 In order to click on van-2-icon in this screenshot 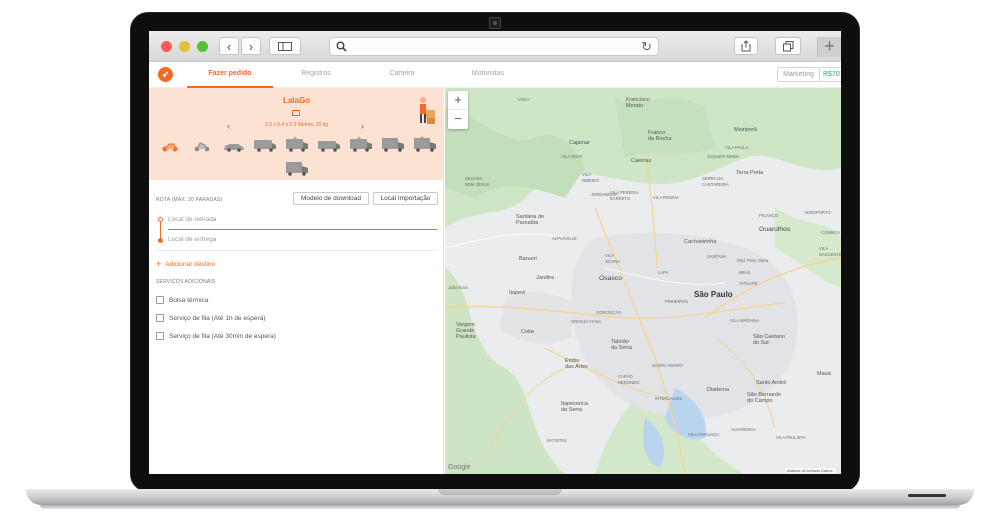, I will do `click(297, 144)`.